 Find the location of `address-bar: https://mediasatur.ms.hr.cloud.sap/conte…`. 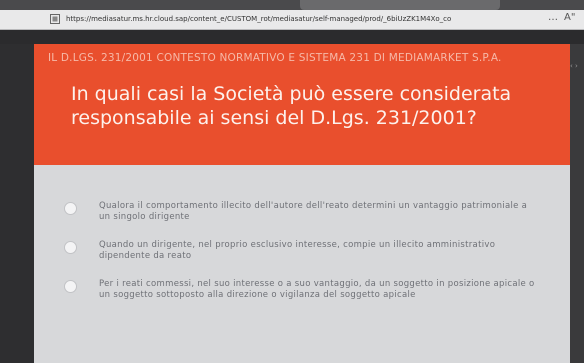

address-bar: https://mediasatur.ms.hr.cloud.sap/conte… is located at coordinates (292, 20).